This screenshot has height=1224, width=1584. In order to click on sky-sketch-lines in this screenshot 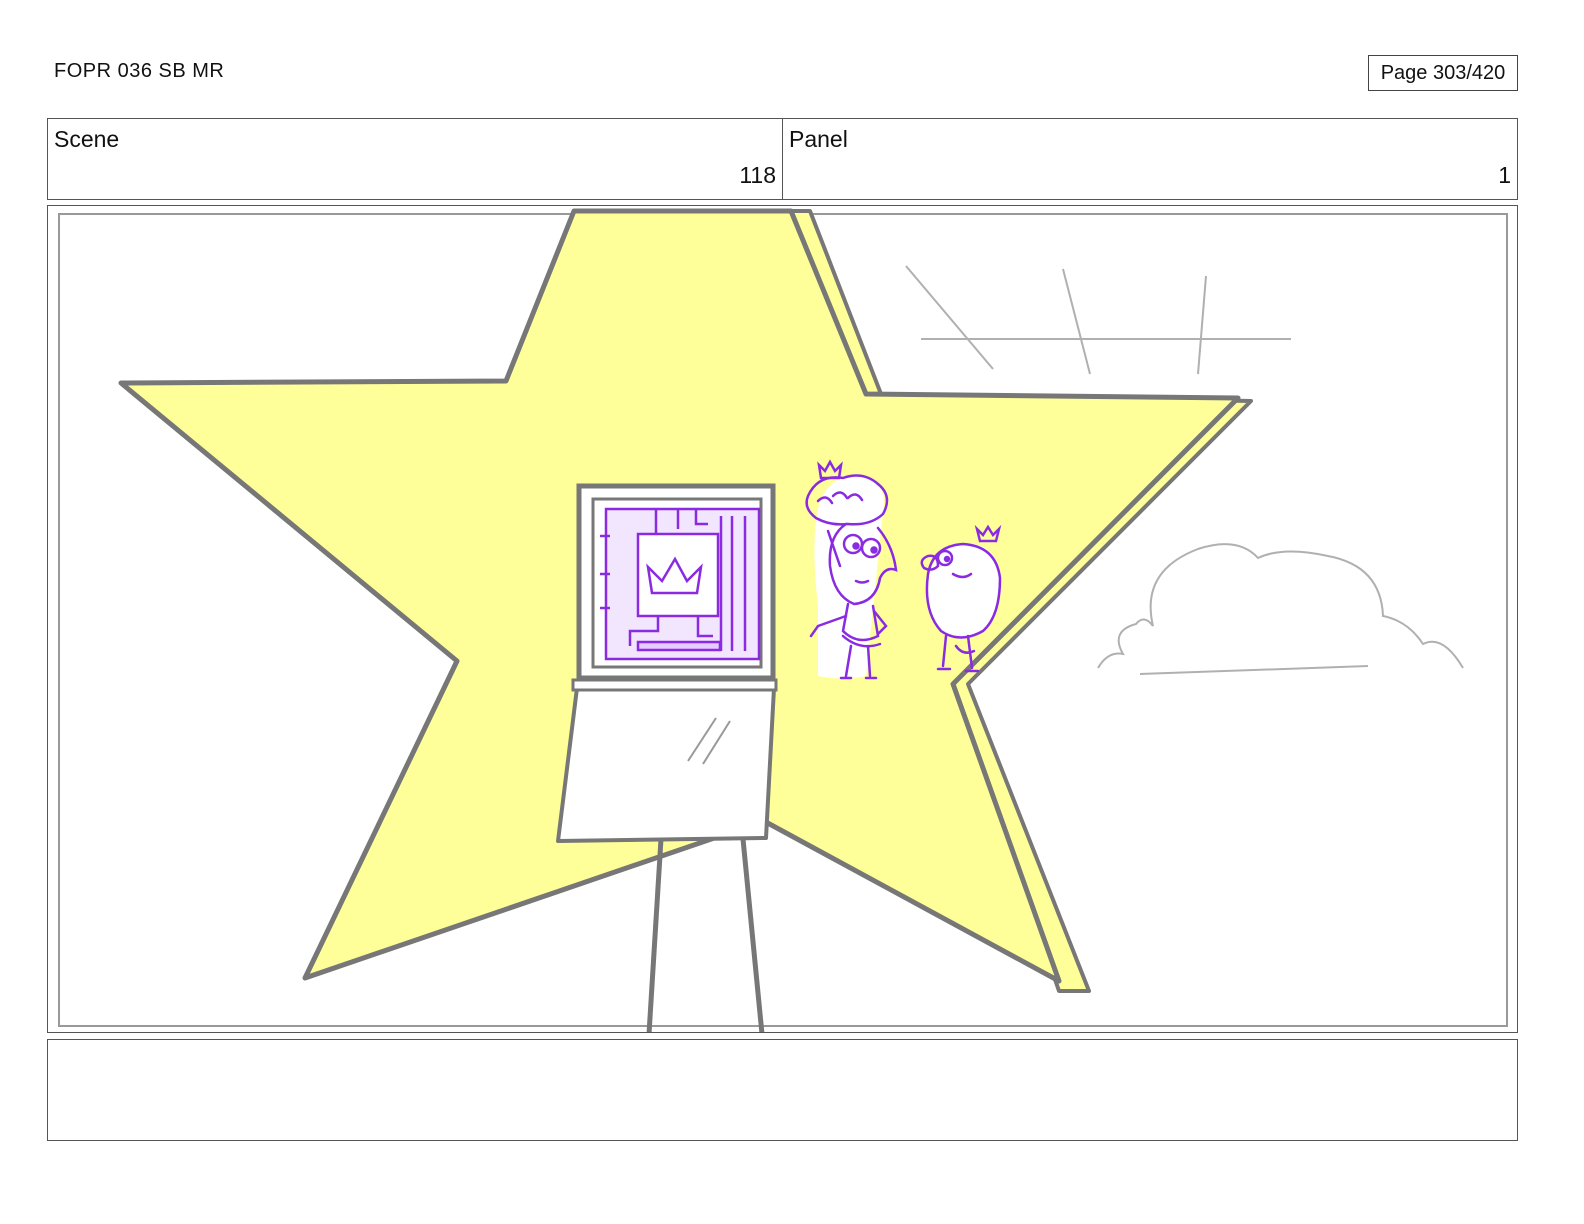, I will do `click(1098, 320)`.